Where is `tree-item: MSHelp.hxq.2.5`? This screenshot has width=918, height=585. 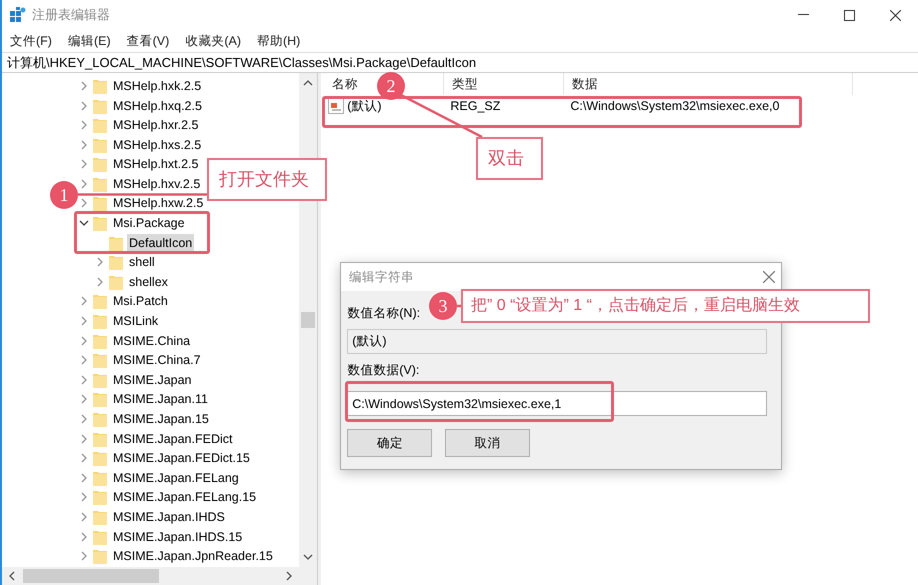
tree-item: MSHelp.hxq.2.5 is located at coordinates (157, 105).